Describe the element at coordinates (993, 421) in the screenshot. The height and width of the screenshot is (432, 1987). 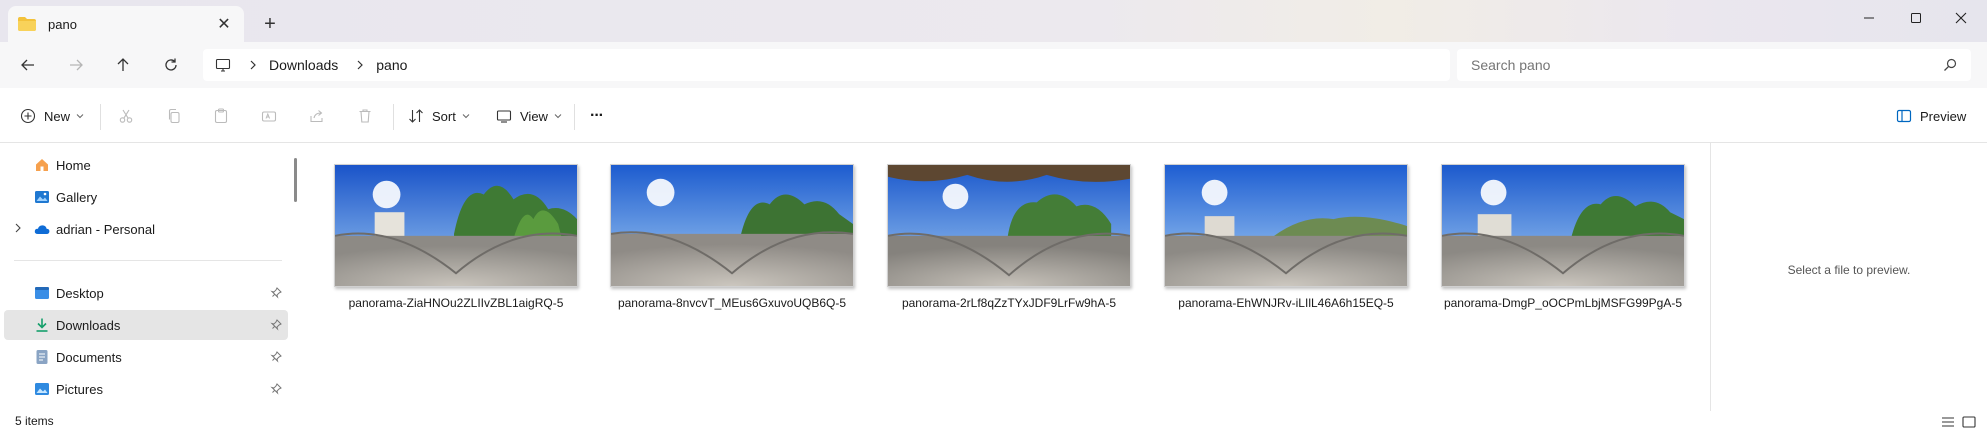
I see `status-bar: 5 items` at that location.